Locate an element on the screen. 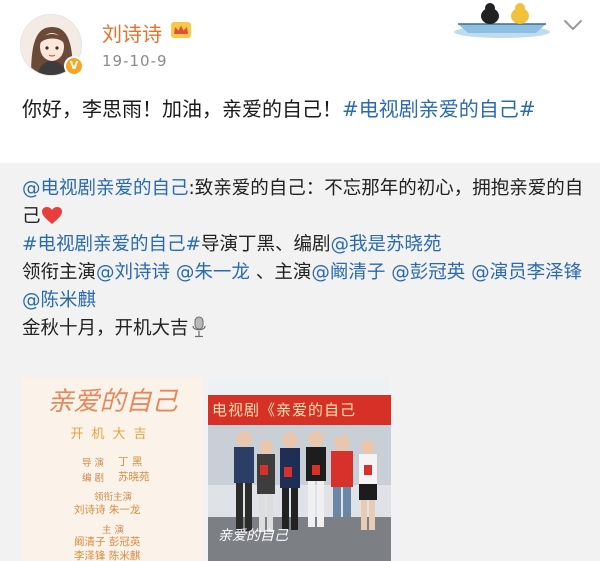  microphone-icon is located at coordinates (198, 327).